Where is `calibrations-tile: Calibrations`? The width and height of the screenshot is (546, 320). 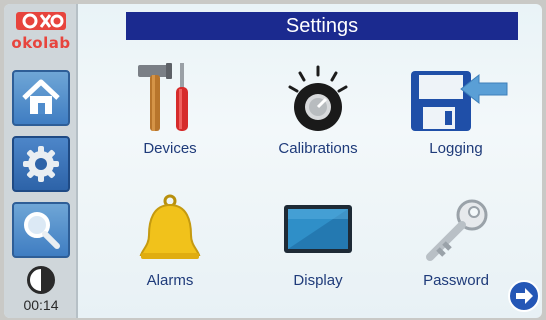
calibrations-tile: Calibrations is located at coordinates (318, 116).